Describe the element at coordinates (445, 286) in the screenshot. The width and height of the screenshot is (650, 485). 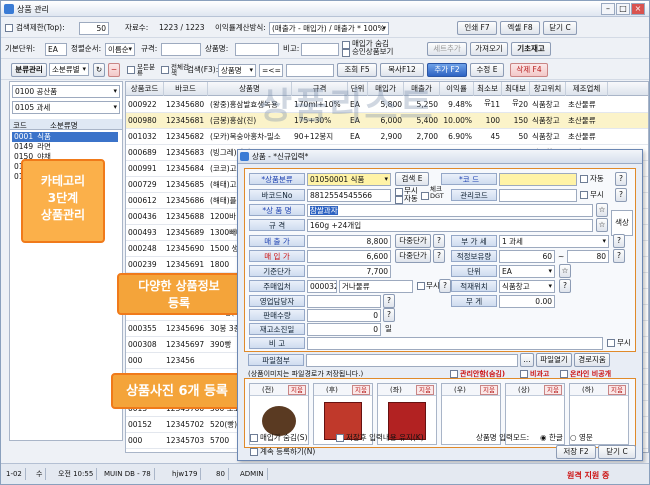
I see `vendor-help-button: ?` at that location.